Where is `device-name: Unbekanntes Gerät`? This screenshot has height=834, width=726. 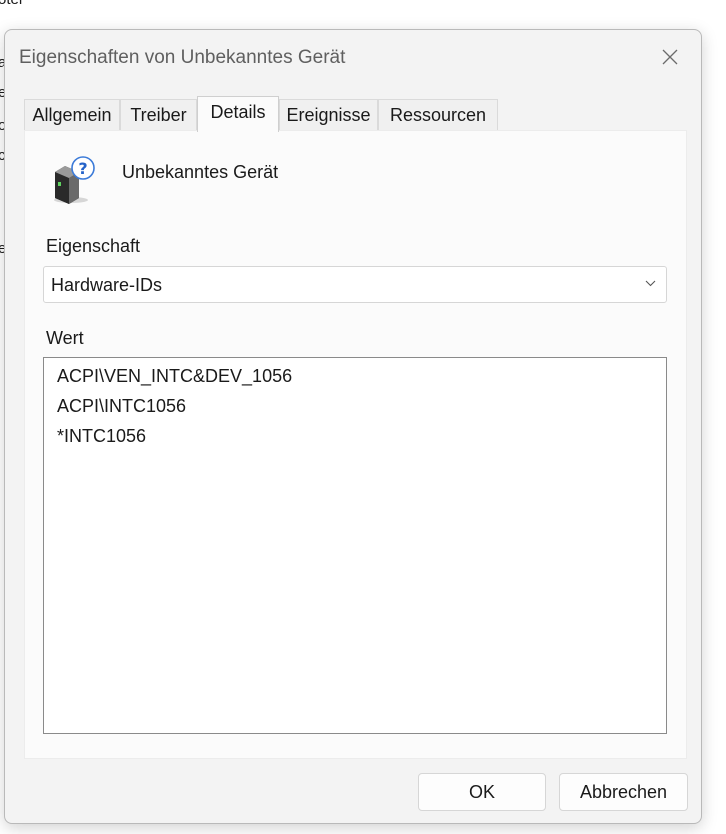 device-name: Unbekanntes Gerät is located at coordinates (200, 172).